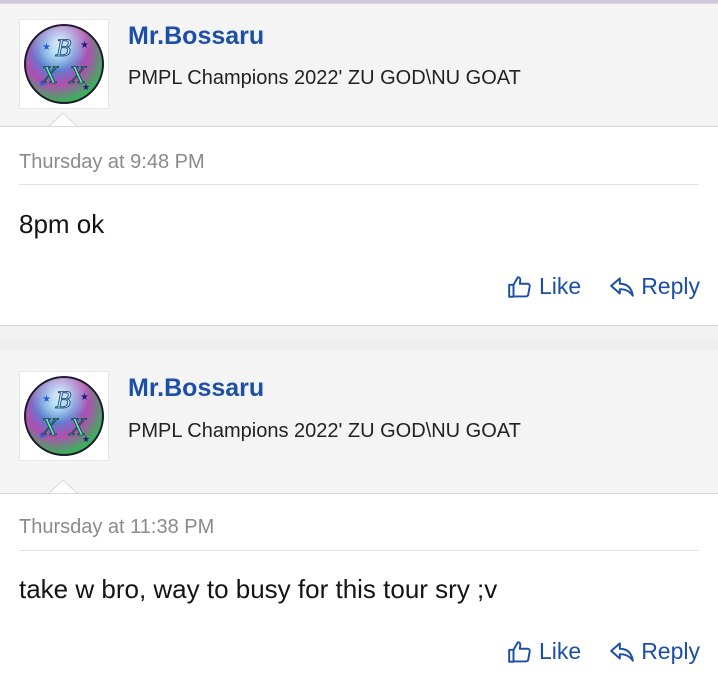 This screenshot has height=693, width=718. I want to click on post-timestamp: Thursday at 11:38 PM, so click(116, 527).